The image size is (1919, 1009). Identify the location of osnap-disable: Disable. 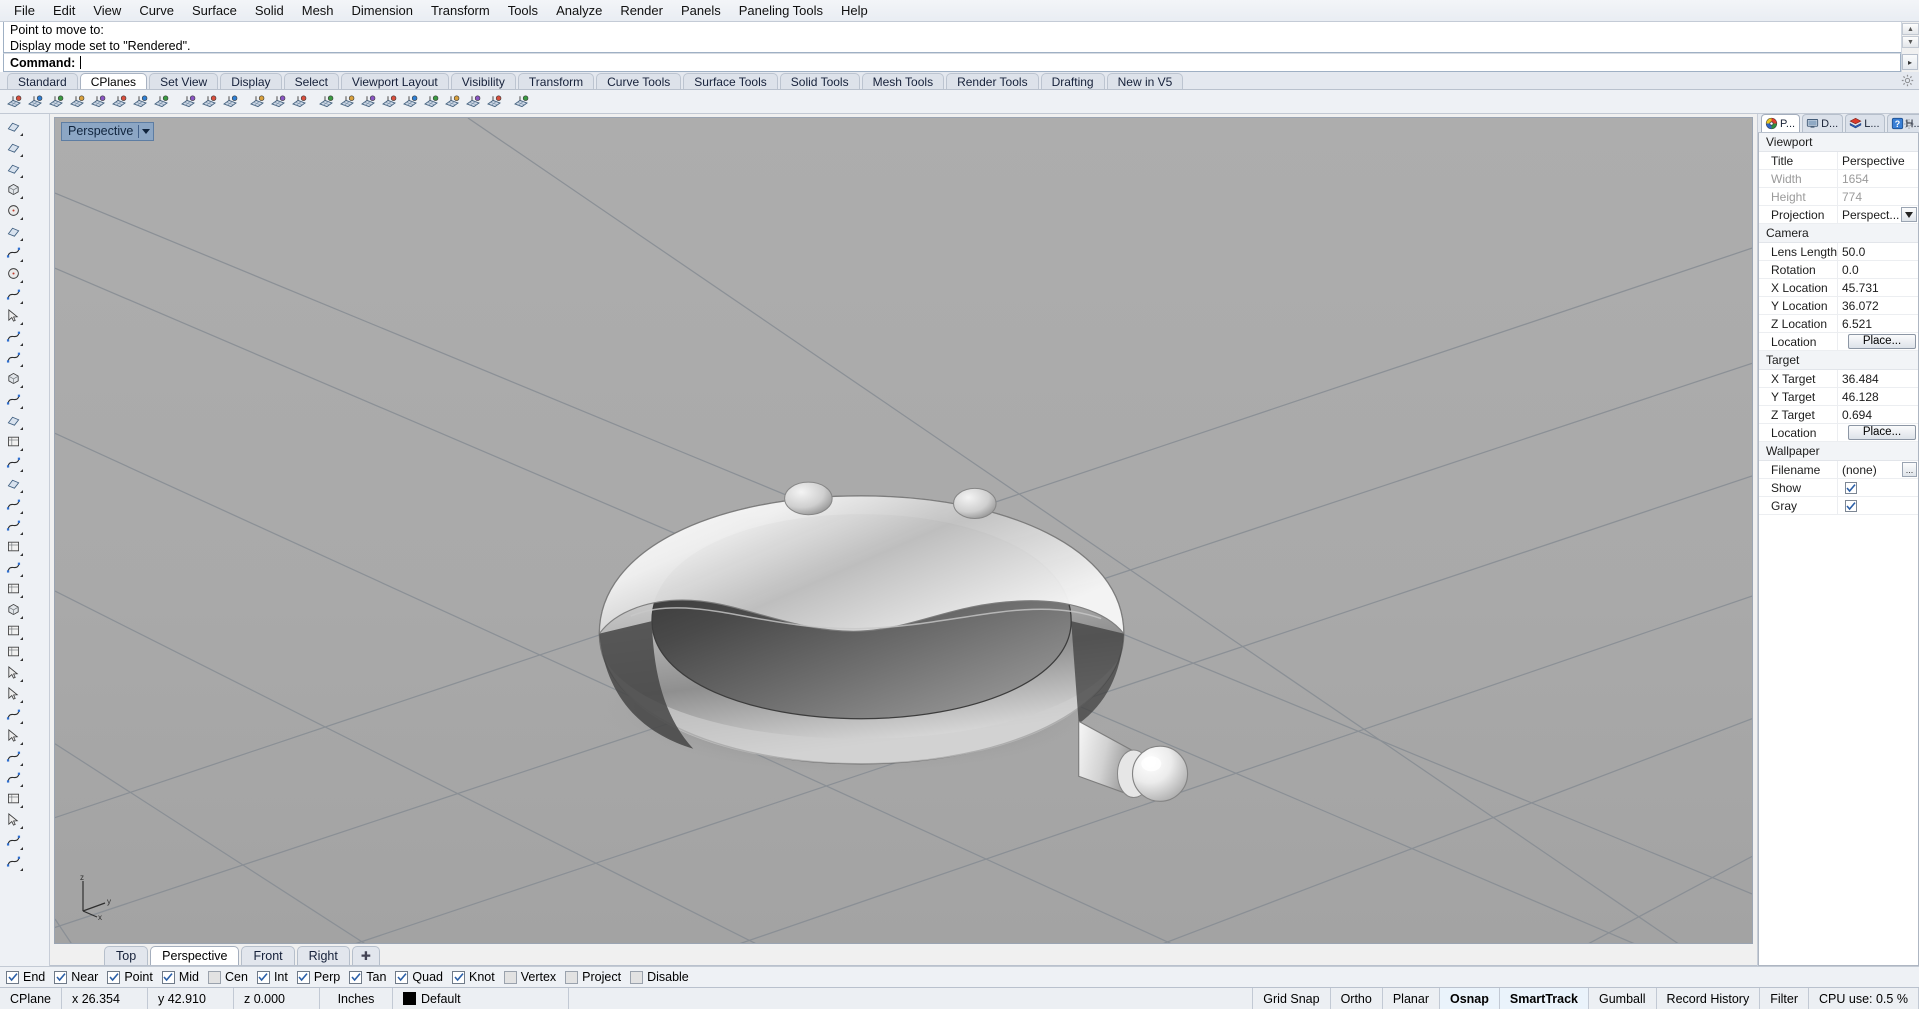
(659, 977).